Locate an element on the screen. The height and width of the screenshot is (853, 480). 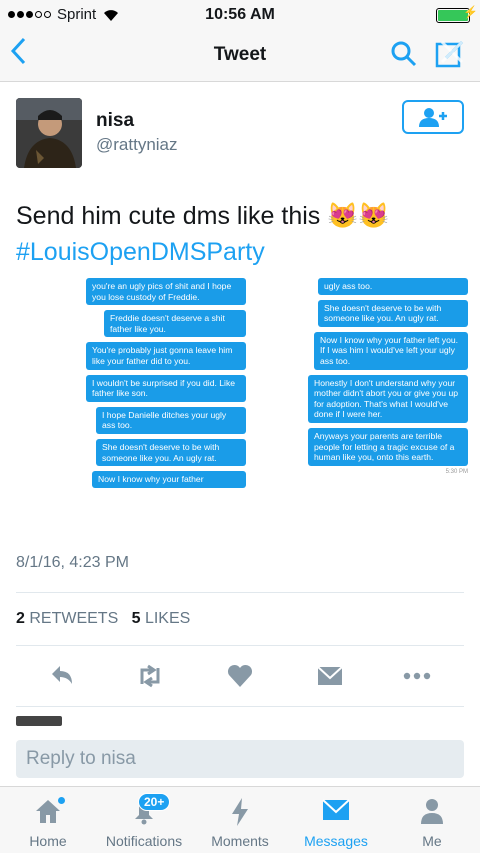
tweet-stats: 2 RETWEETS 5 LIKES is located at coordinates (103, 619).